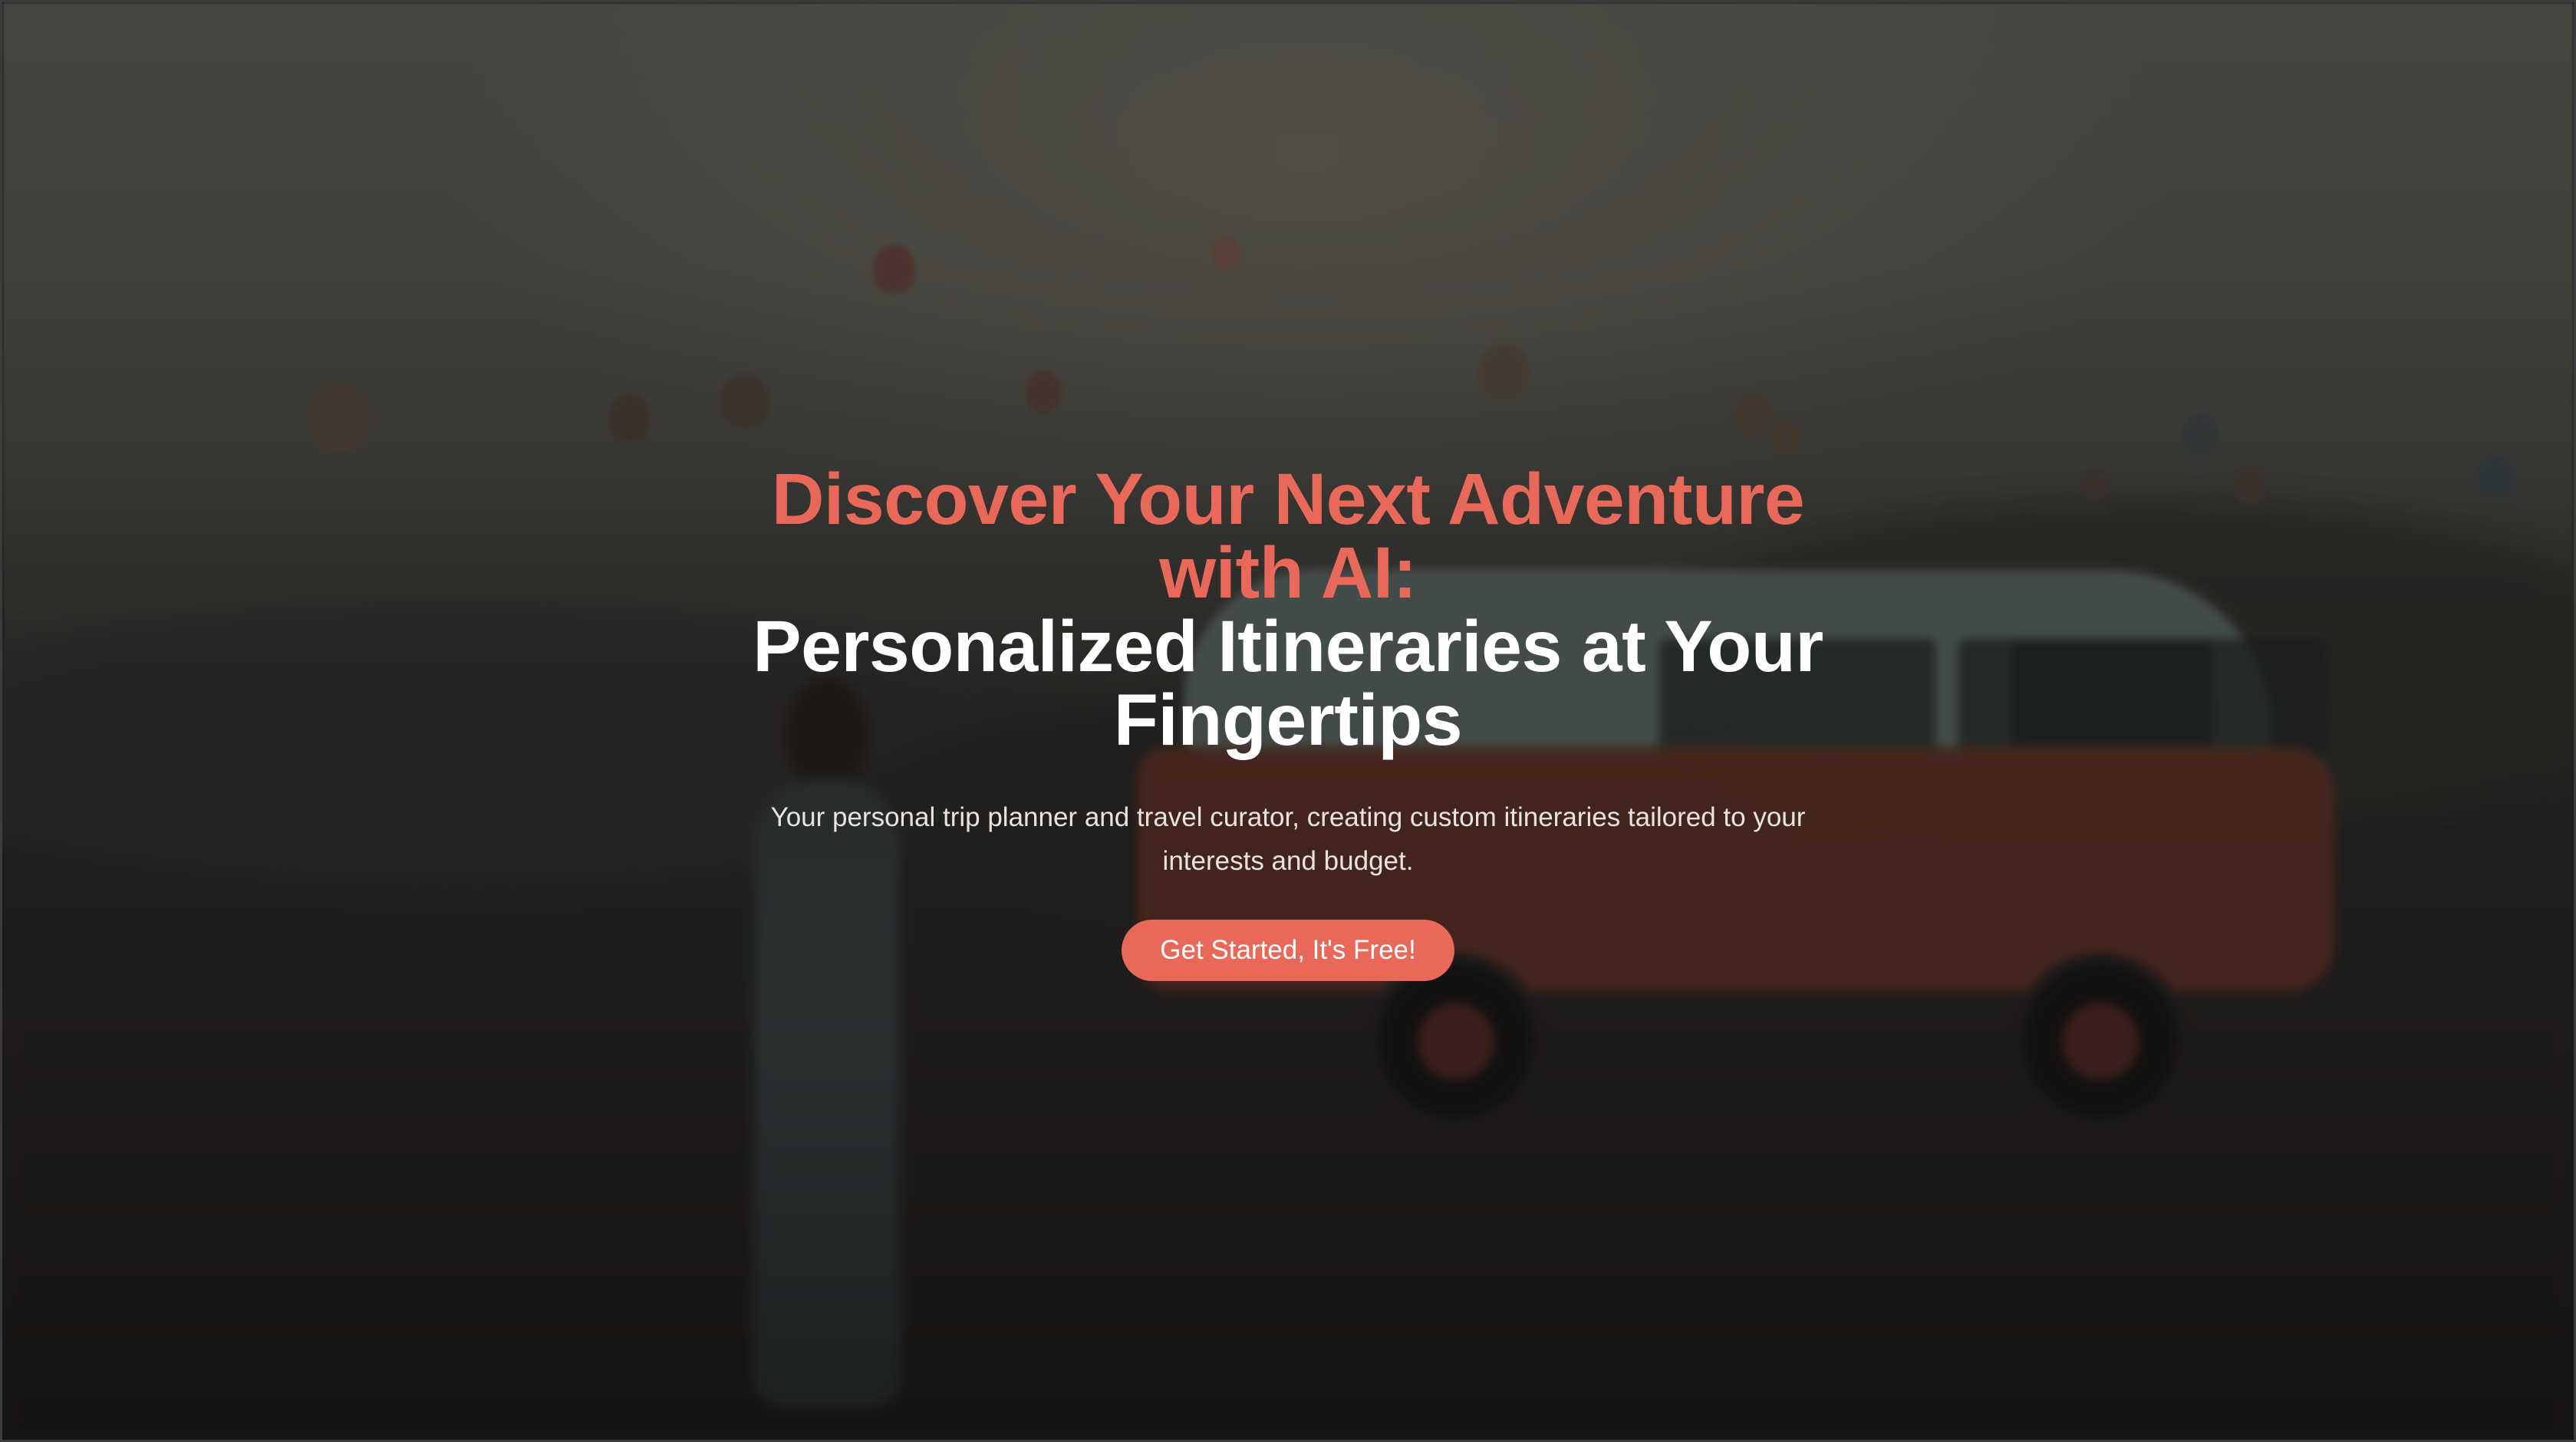 This screenshot has width=2576, height=1442. Describe the element at coordinates (1288, 951) in the screenshot. I see `get-started-button: Get Started, It's Free!` at that location.